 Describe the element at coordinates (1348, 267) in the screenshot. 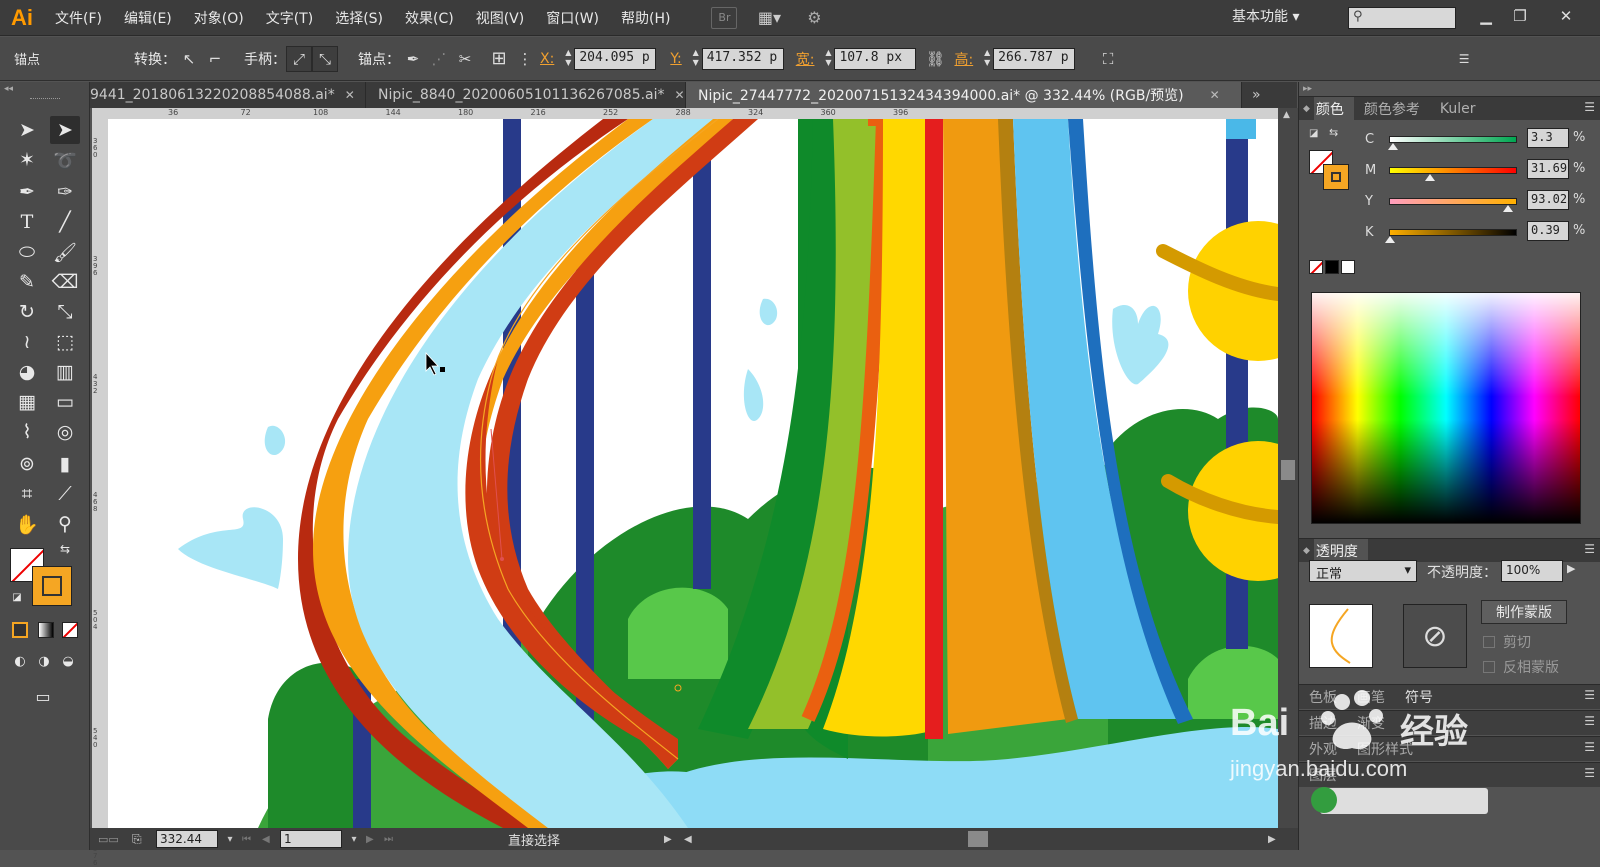

I see `white-swatch` at that location.